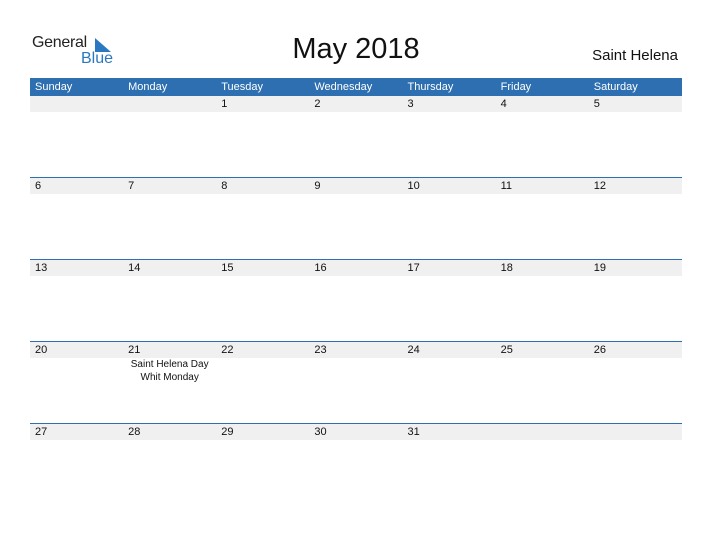 Image resolution: width=712 pixels, height=550 pixels. What do you see at coordinates (506, 268) in the screenshot?
I see `day-number: 18` at bounding box center [506, 268].